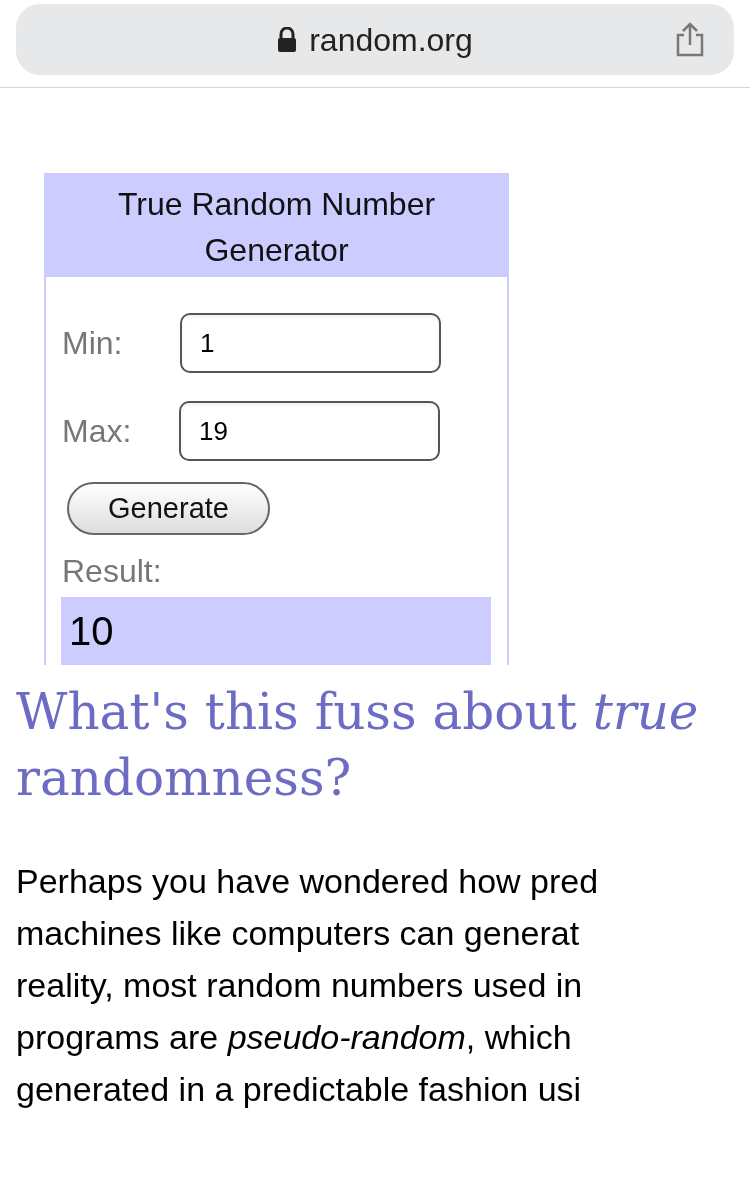  I want to click on result-value: 10, so click(276, 631).